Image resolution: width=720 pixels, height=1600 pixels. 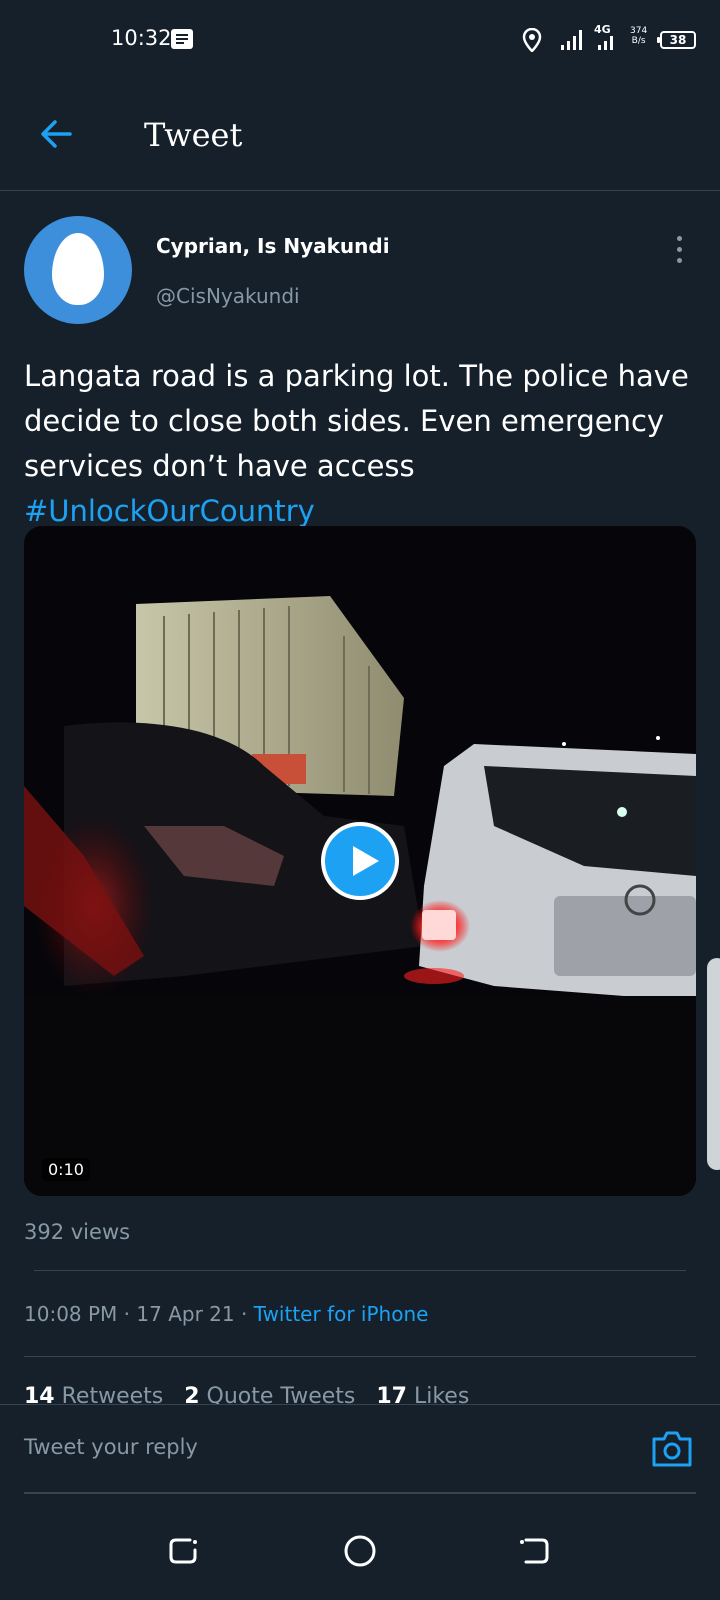 I want to click on network-speed-unit: B/s, so click(x=638, y=41).